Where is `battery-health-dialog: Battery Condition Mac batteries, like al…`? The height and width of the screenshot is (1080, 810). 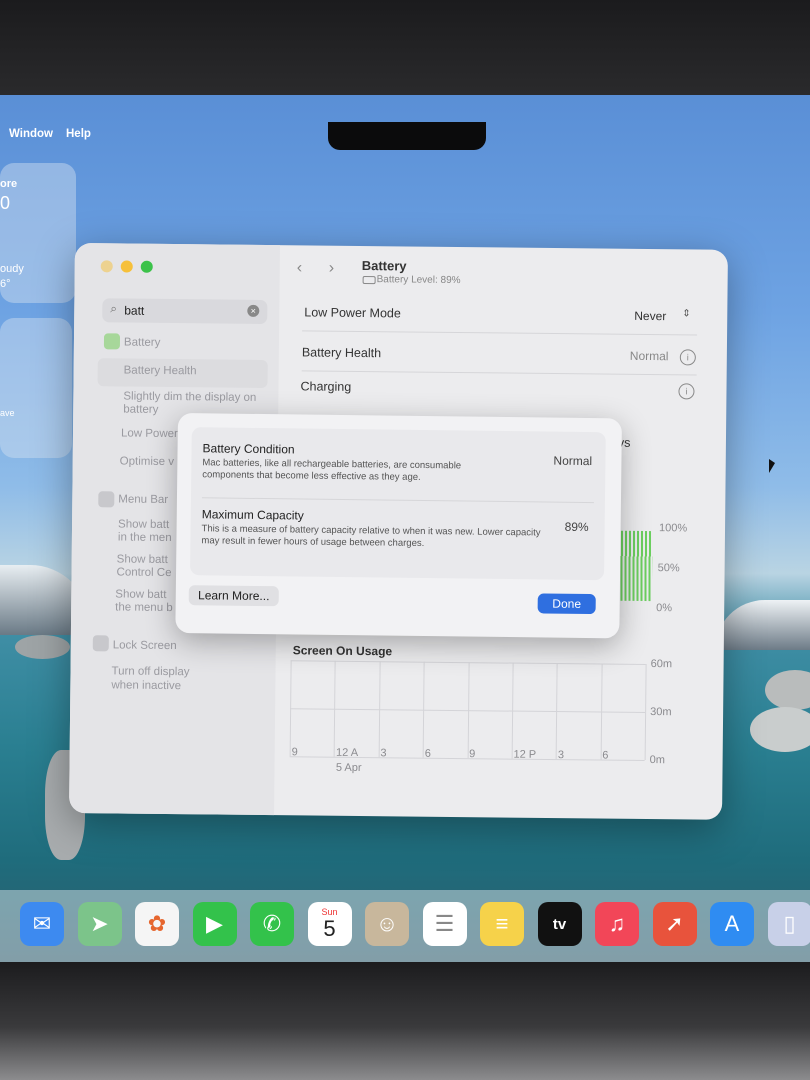
battery-health-dialog: Battery Condition Mac batteries, like al… is located at coordinates (398, 526).